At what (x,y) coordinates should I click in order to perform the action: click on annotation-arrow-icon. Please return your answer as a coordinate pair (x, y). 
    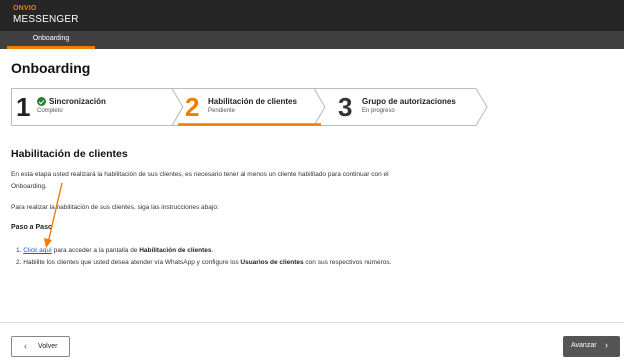
    Looking at the image, I should click on (53, 215).